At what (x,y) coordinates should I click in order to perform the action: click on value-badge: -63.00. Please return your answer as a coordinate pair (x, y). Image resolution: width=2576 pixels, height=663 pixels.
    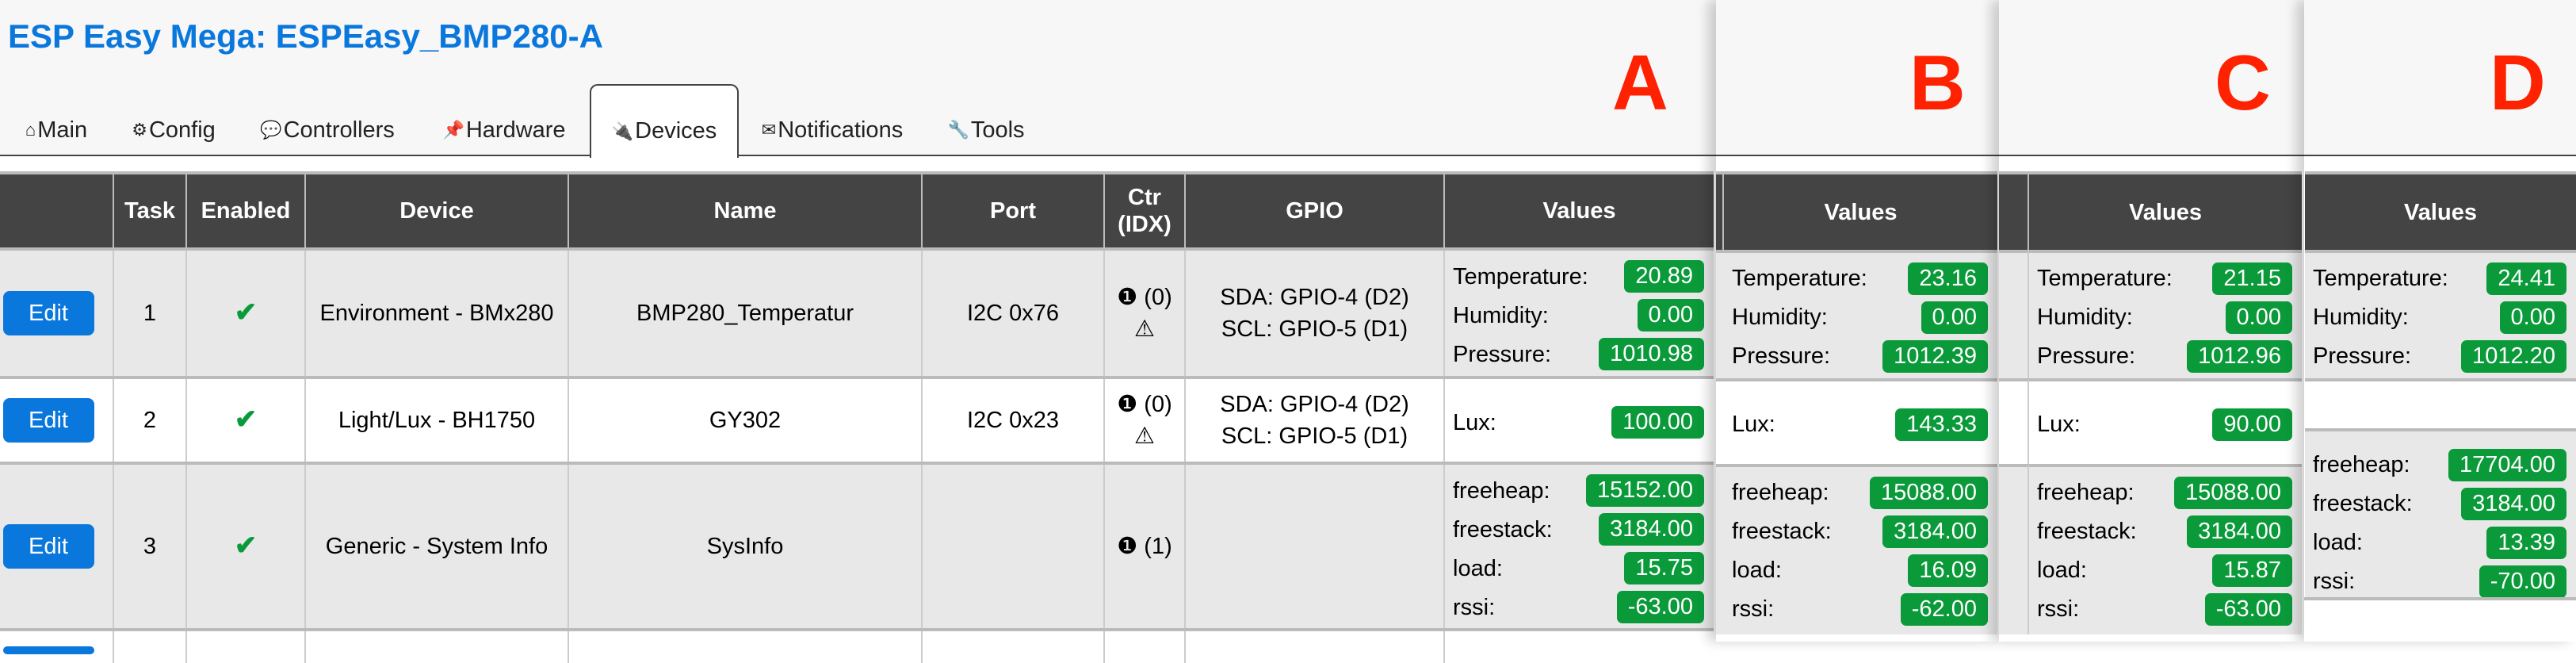
    Looking at the image, I should click on (1660, 607).